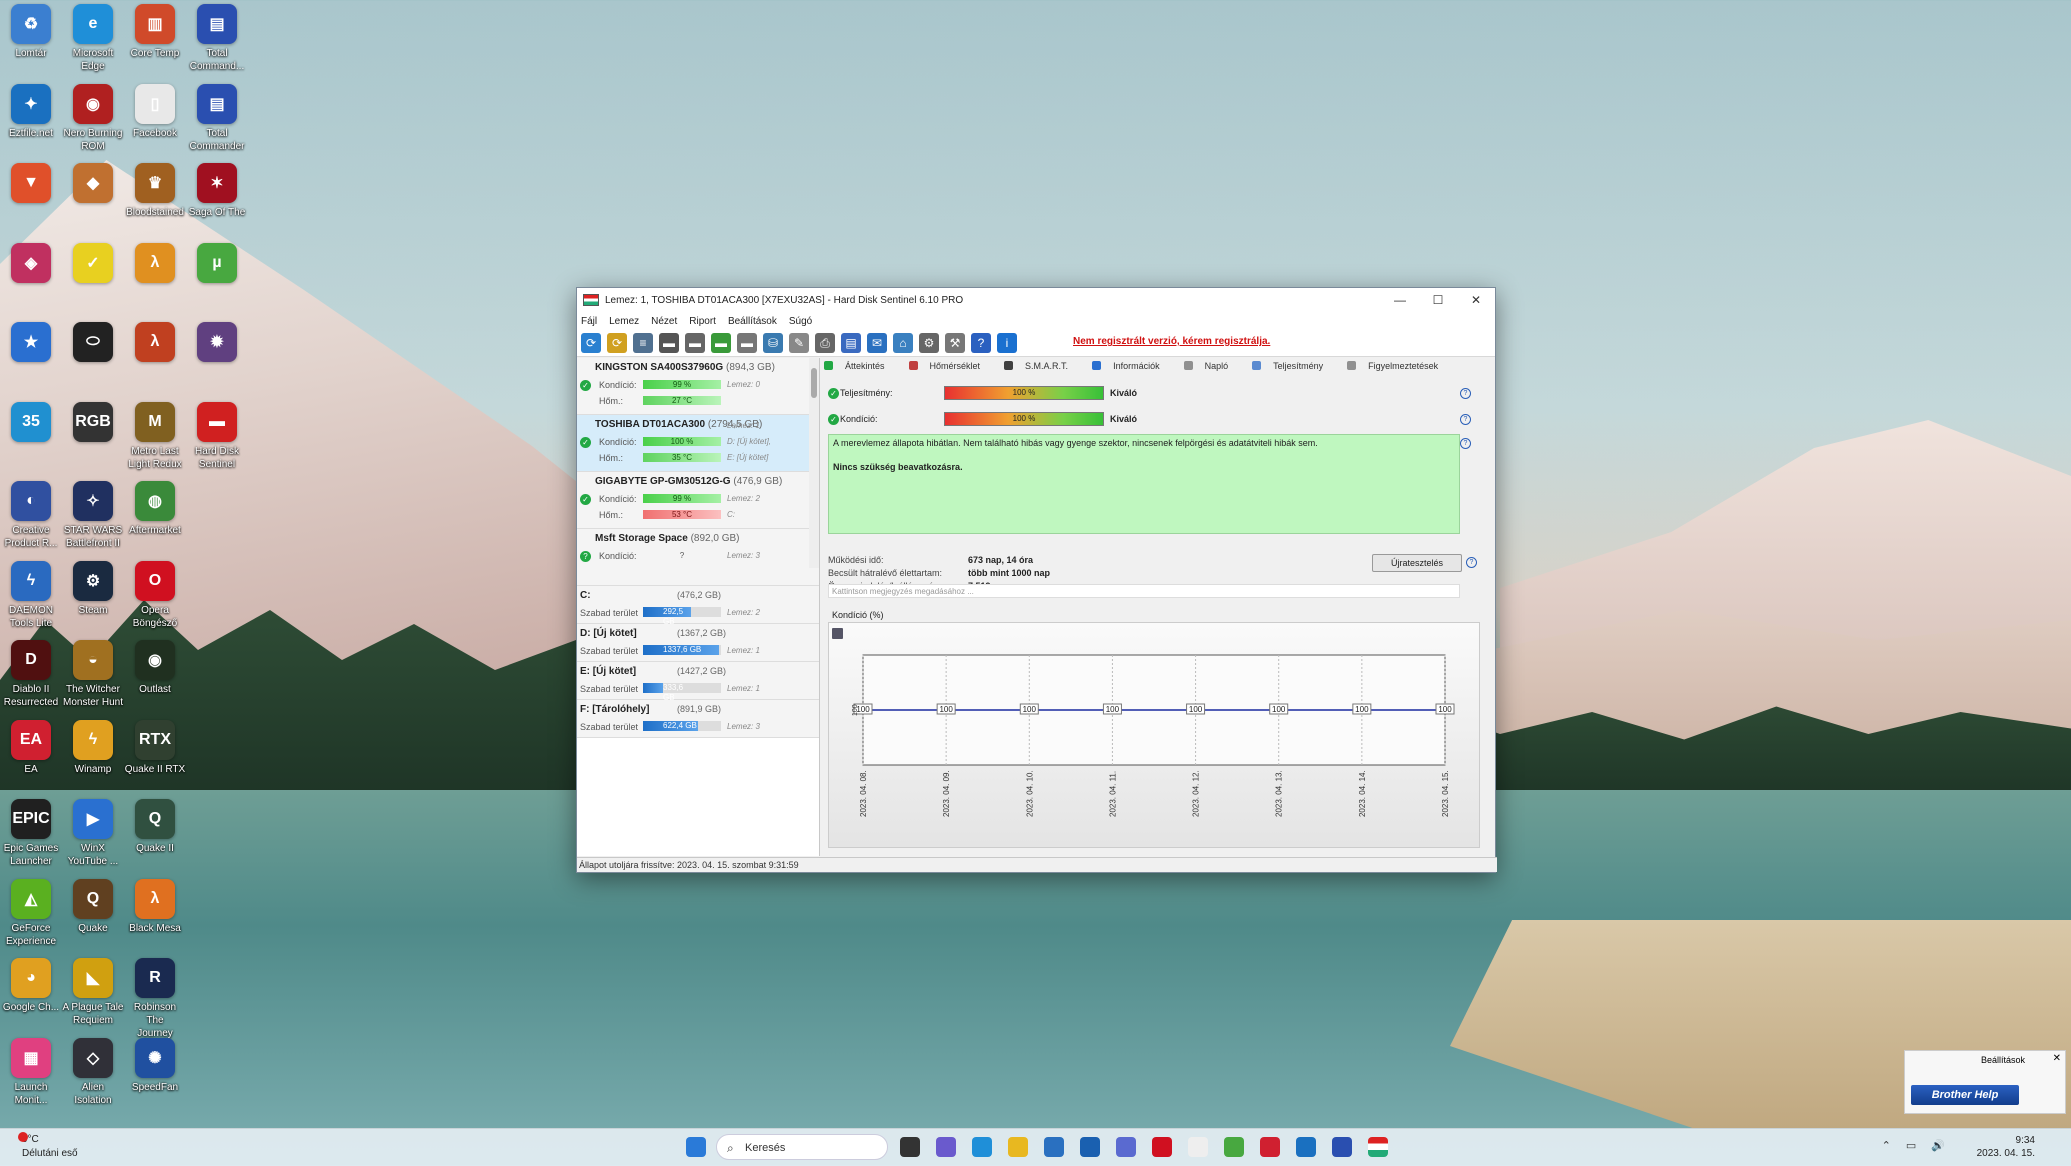  Describe the element at coordinates (2006, 1147) in the screenshot. I see `clock: 9:34 2023. 04. 15.` at that location.